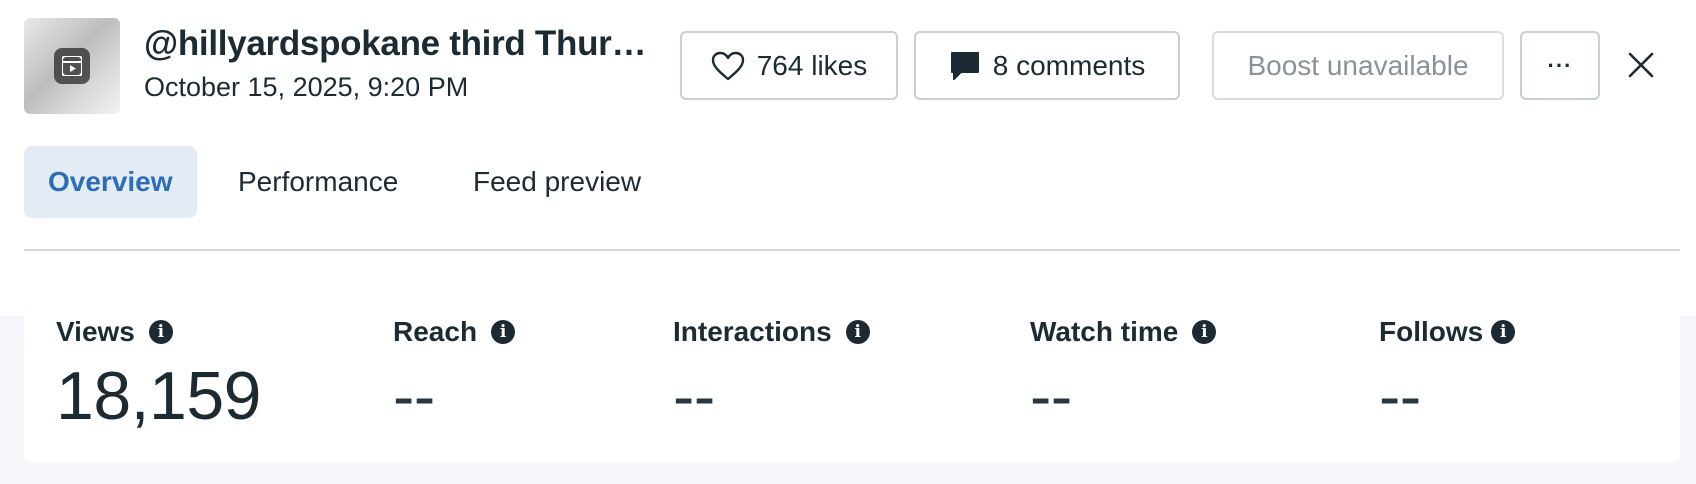  I want to click on heart-icon, so click(727, 65).